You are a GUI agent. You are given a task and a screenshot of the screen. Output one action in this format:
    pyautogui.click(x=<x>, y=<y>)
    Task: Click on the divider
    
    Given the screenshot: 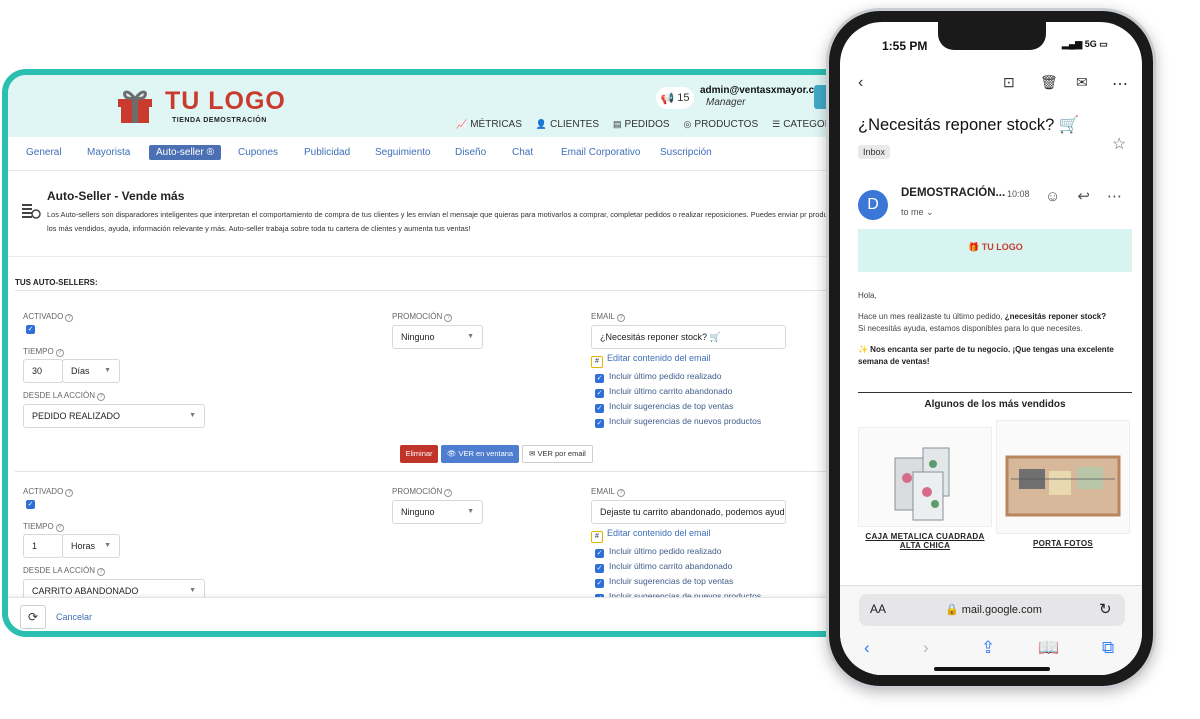 What is the action you would take?
    pyautogui.click(x=435, y=290)
    